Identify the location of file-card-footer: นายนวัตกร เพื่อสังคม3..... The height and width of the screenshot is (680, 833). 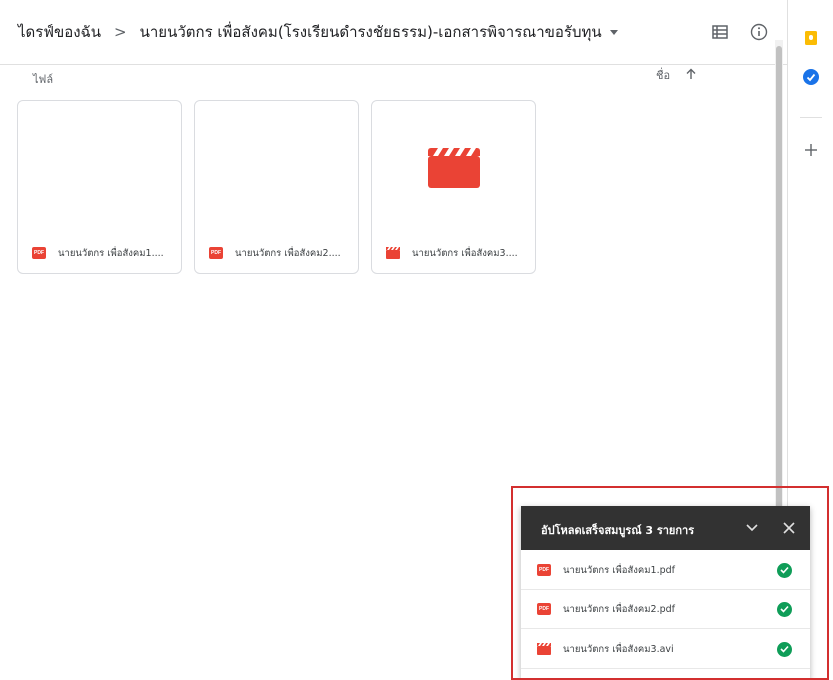
(453, 253).